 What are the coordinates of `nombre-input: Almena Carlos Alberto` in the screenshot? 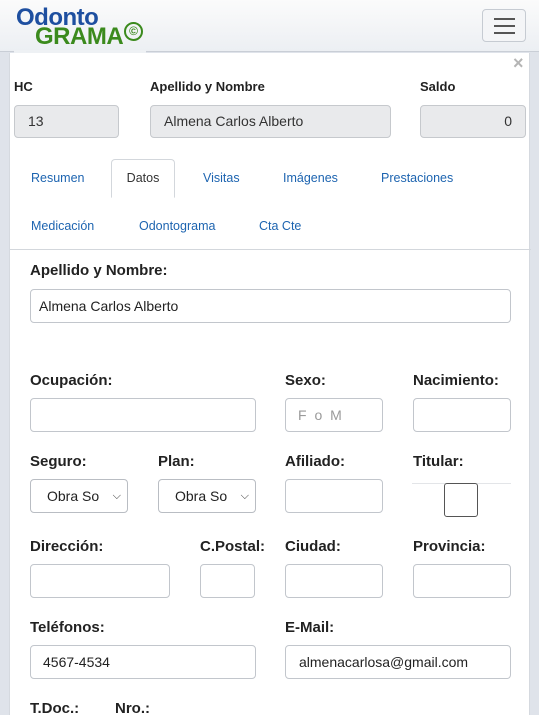 It's located at (270, 306).